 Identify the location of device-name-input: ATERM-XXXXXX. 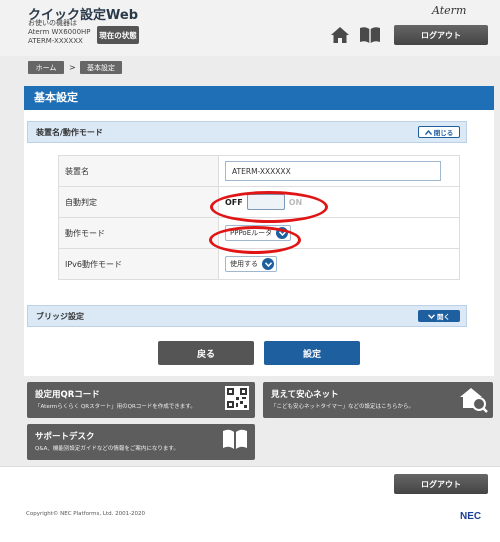
(333, 171).